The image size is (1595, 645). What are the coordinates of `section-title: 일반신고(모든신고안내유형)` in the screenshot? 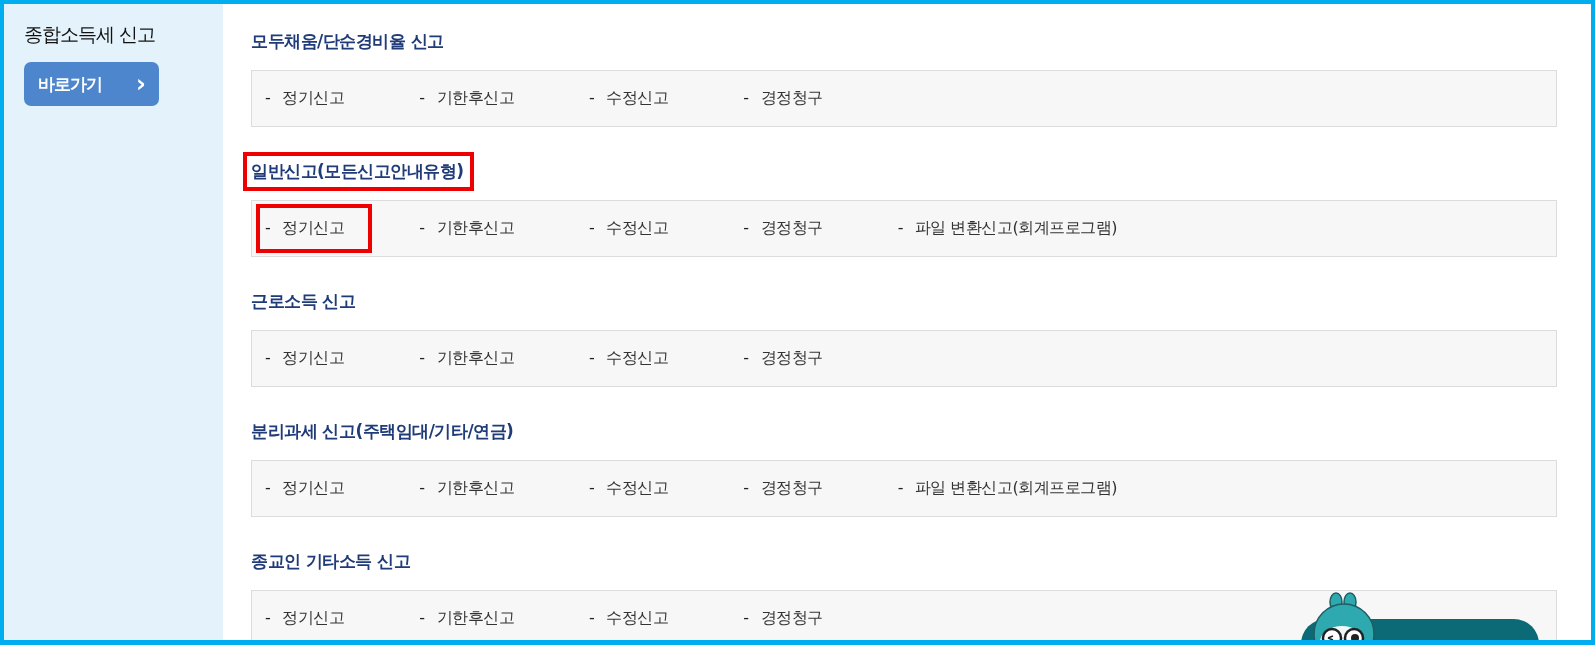 It's located at (358, 171).